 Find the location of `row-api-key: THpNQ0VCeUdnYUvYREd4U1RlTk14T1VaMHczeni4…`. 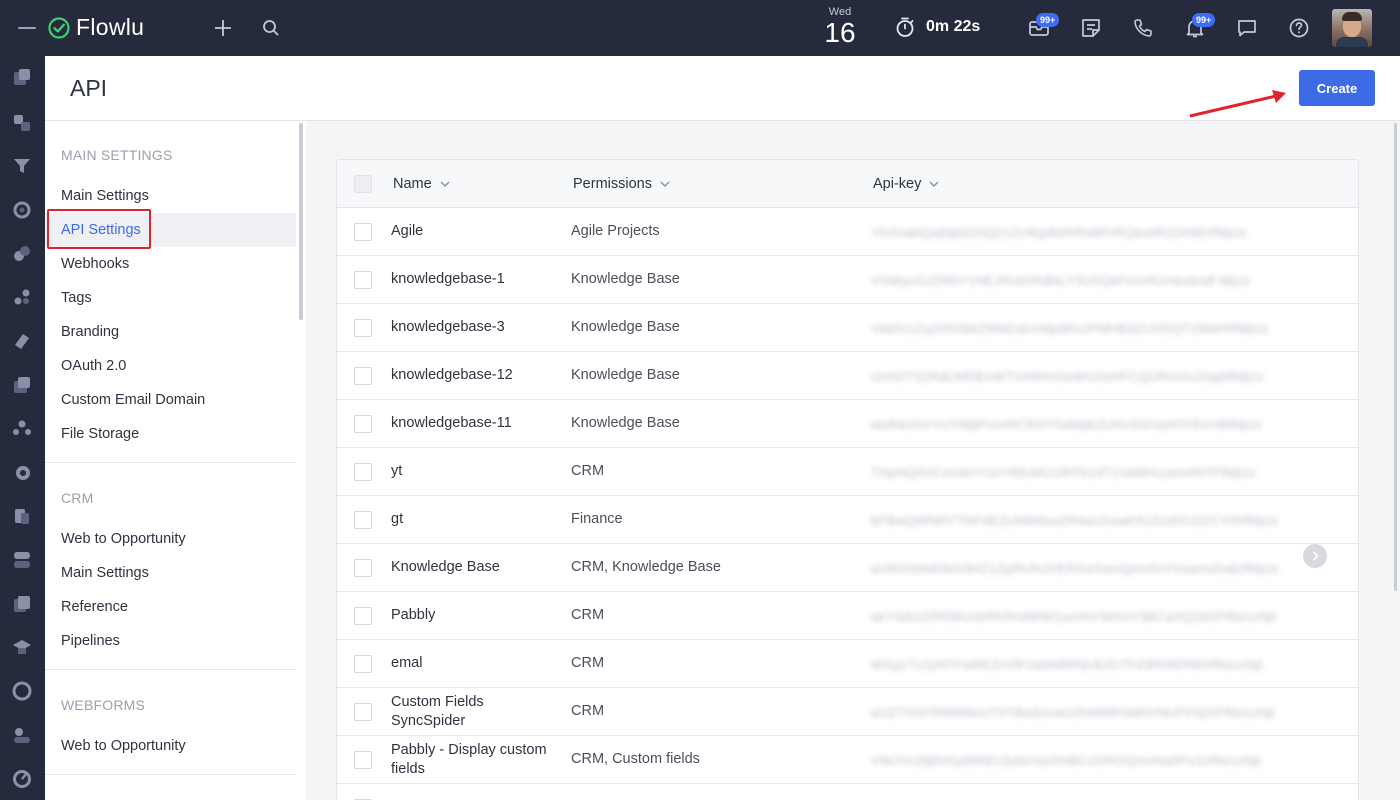

row-api-key: THpNQ0VCeUdnYUvYREd4U1RlTk14T1VaMHczeni4… is located at coordinates (1063, 472).